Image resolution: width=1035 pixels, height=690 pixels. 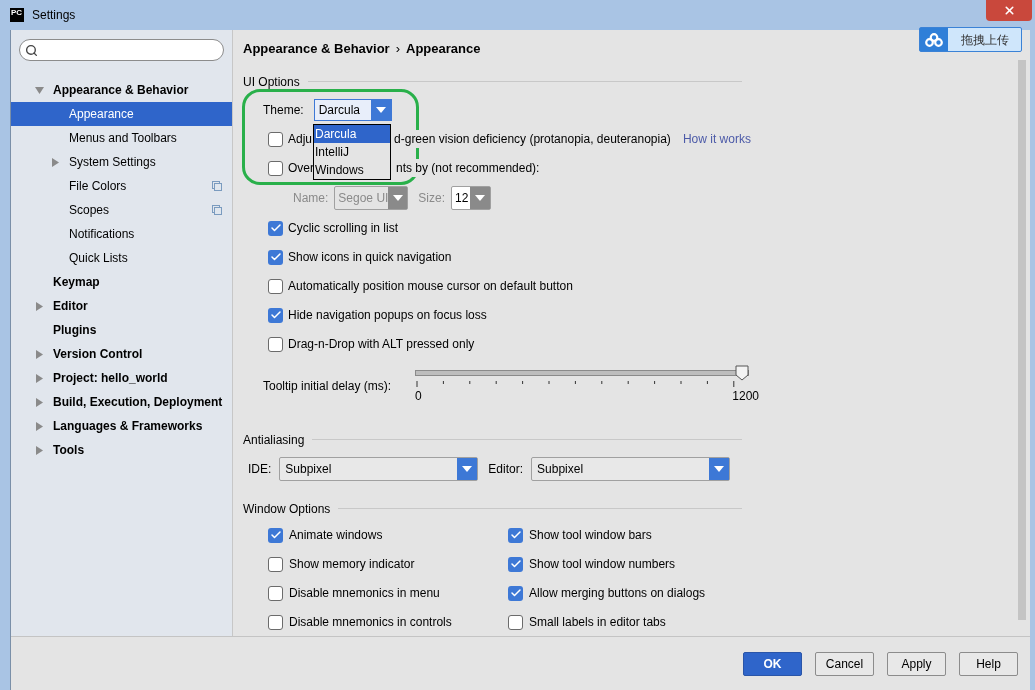 What do you see at coordinates (328, 386) in the screenshot?
I see `slider-label: Tooltip initial delay (ms):` at bounding box center [328, 386].